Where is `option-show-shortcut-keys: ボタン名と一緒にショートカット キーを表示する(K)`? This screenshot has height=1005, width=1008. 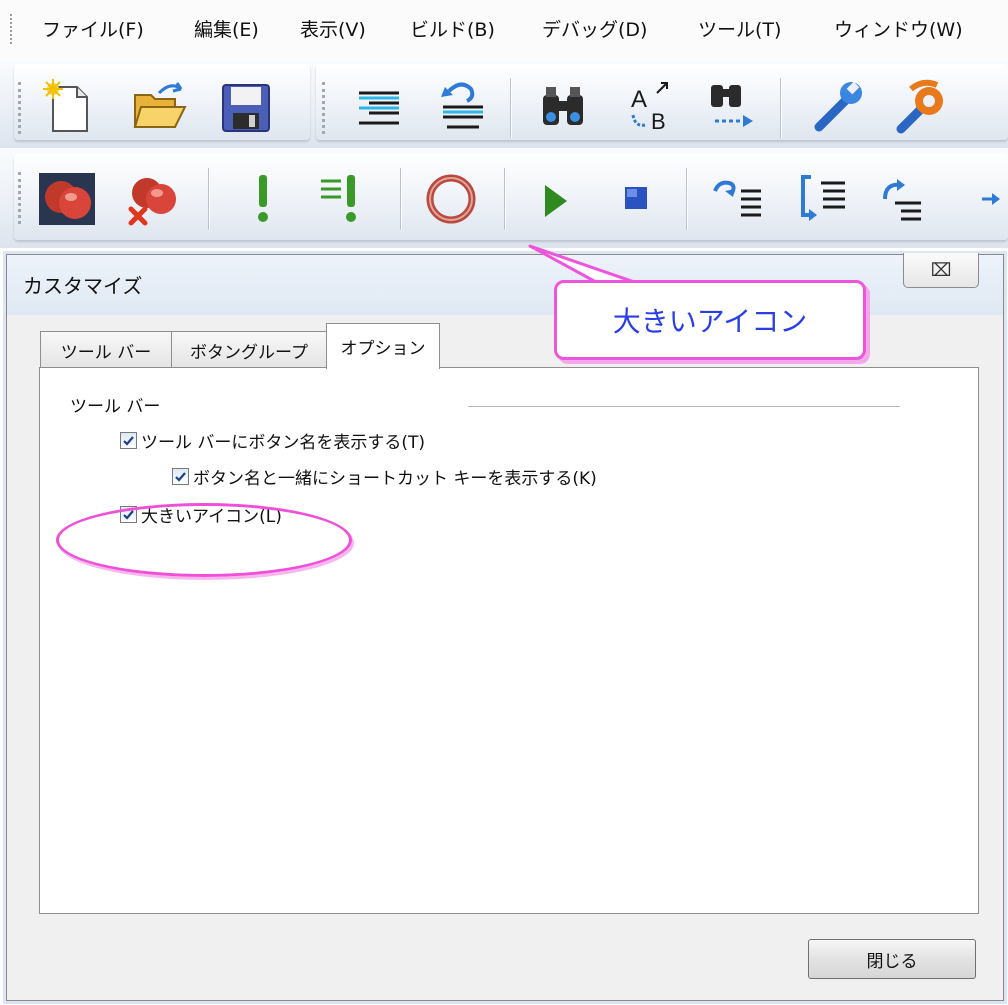 option-show-shortcut-keys: ボタン名と一緒にショートカット キーを表示する(K) is located at coordinates (384, 476).